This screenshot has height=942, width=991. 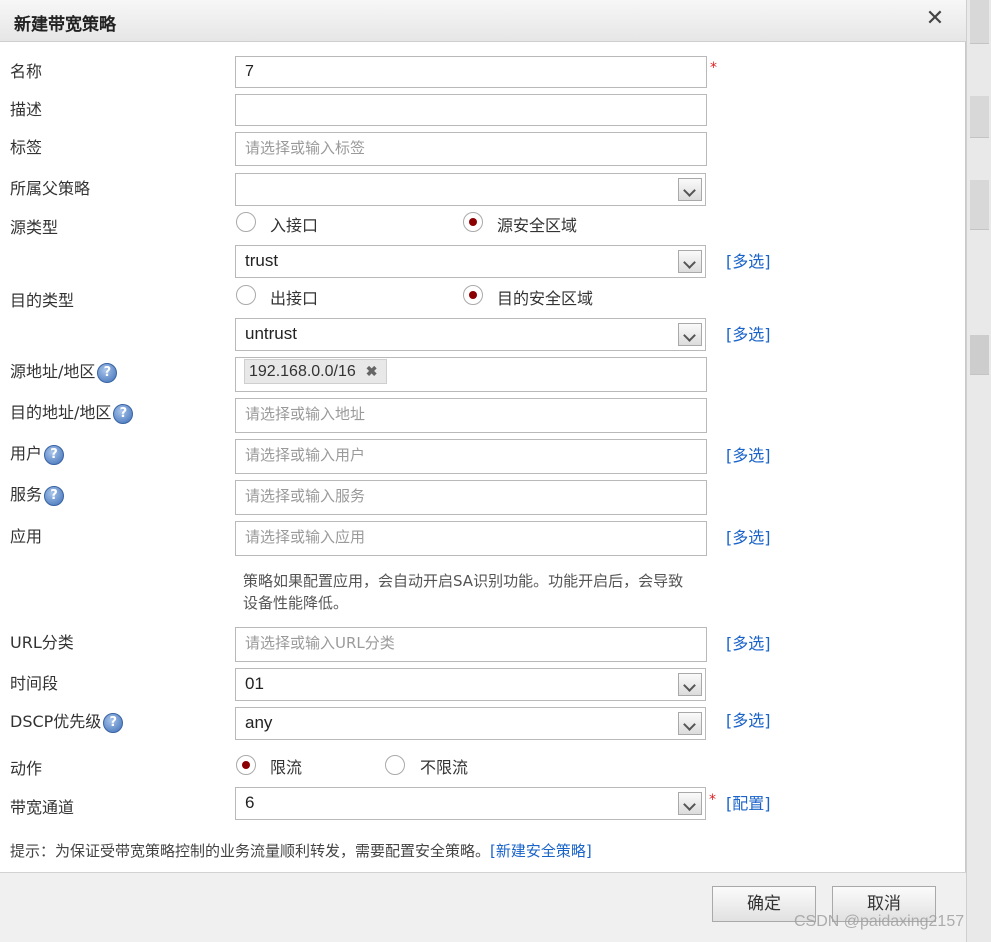 I want to click on tags-label: 标签, so click(x=26, y=147).